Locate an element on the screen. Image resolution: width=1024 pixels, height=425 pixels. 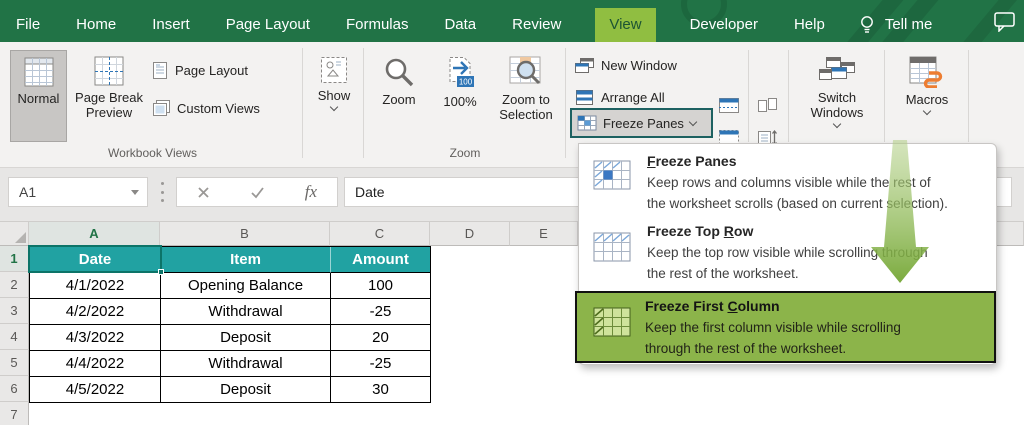
cell-a3: 4/2/2022 is located at coordinates (95, 312).